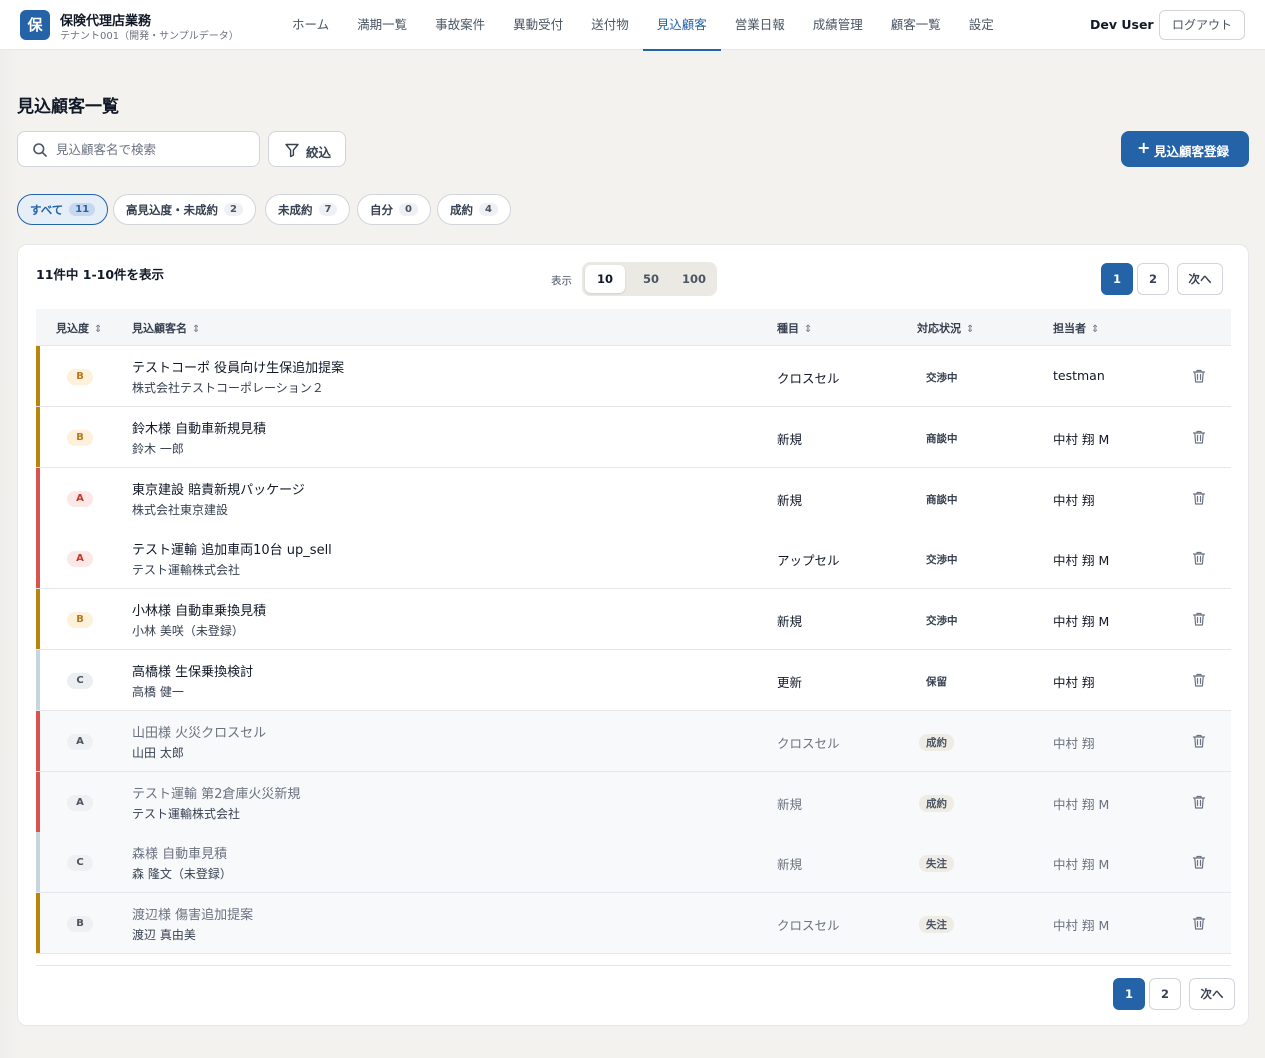 This screenshot has height=1058, width=1265. I want to click on table-row: A 東京建設 賠責新規パッケージ 株式会社東京建設 新規 商談中 中村 翔, so click(633, 498).